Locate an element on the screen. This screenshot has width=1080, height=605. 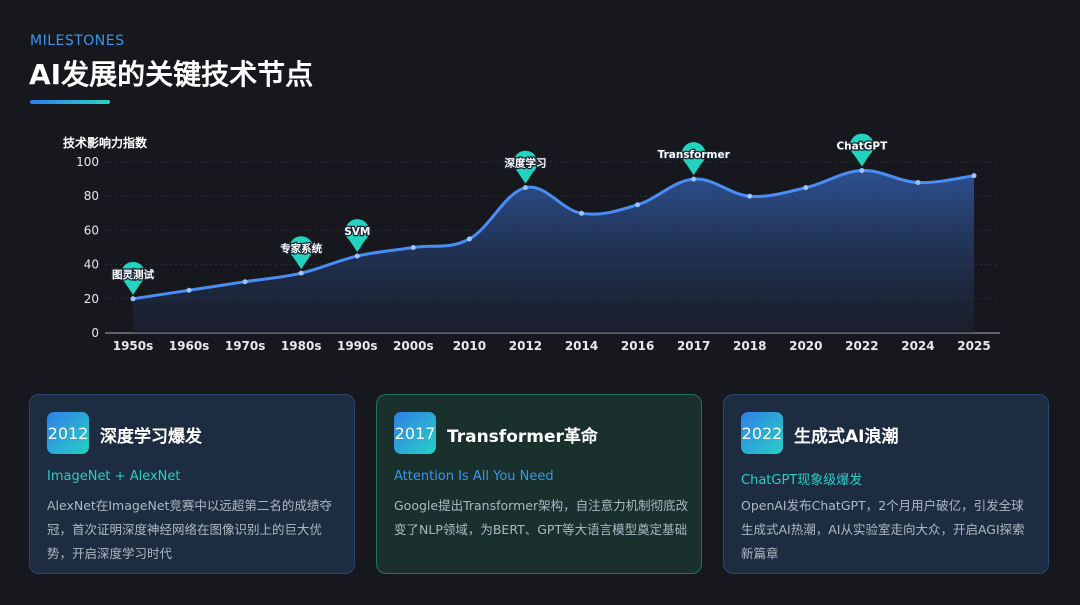
x-tick-label: 2014 is located at coordinates (581, 346).